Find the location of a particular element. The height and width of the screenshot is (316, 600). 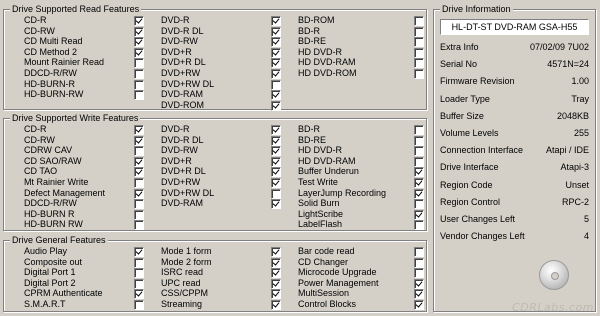

feature-label: DVD+R DL is located at coordinates (183, 171).